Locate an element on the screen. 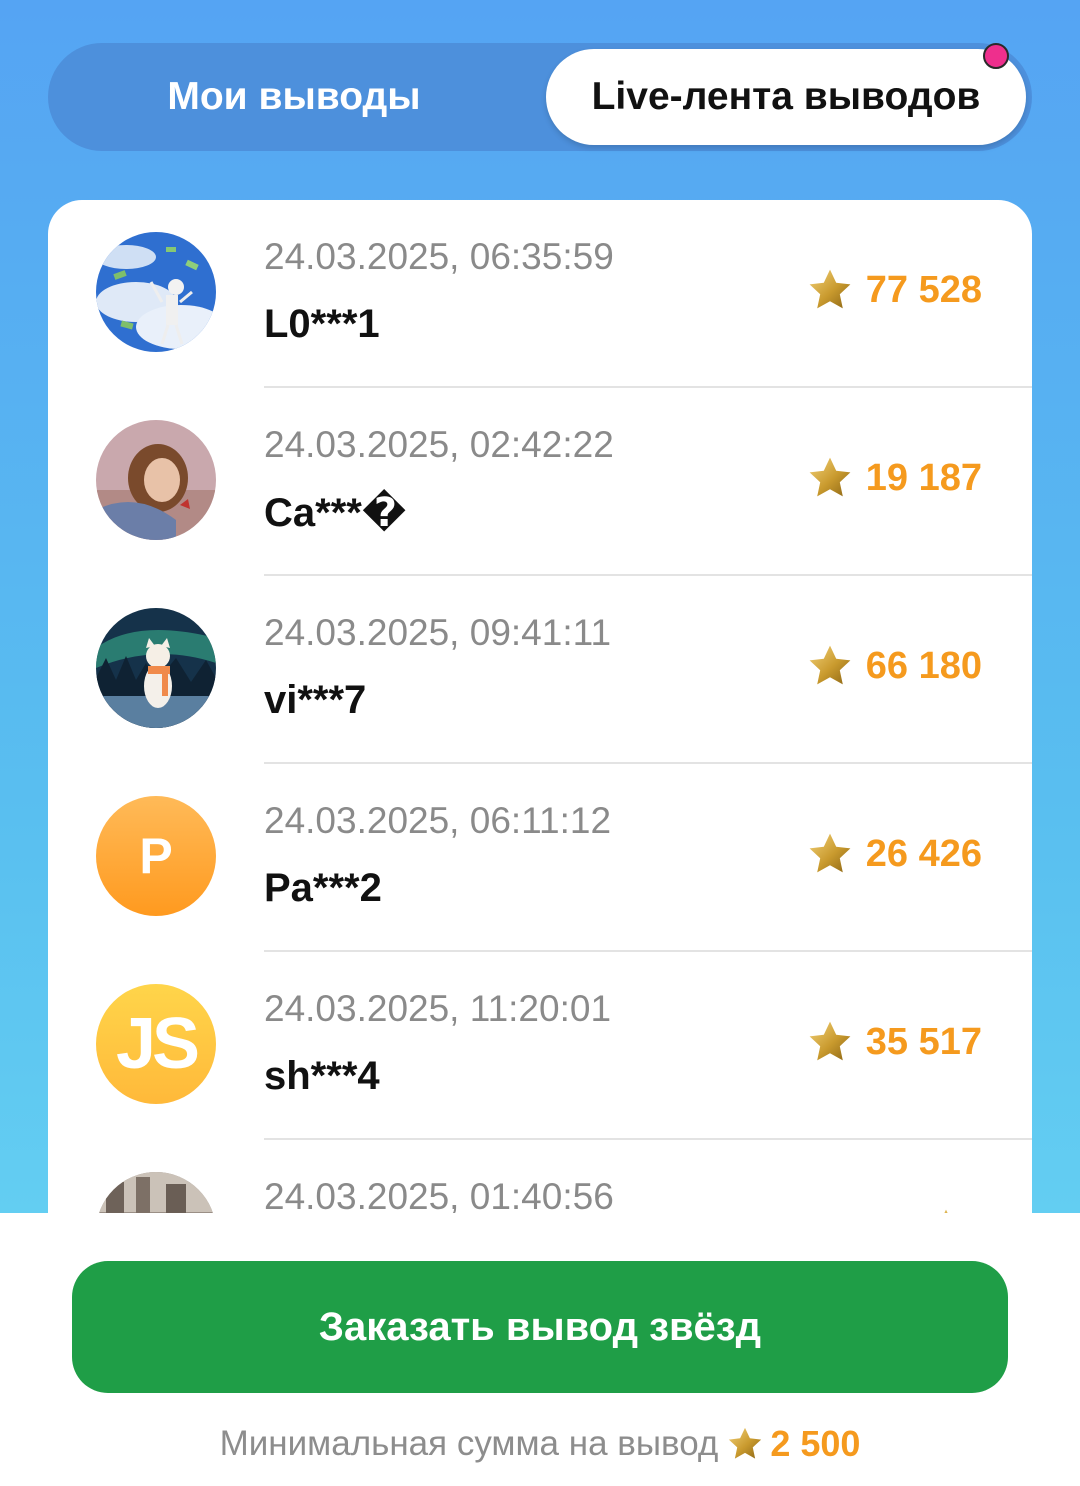 The width and height of the screenshot is (1080, 1486). avatar: JS is located at coordinates (156, 1044).